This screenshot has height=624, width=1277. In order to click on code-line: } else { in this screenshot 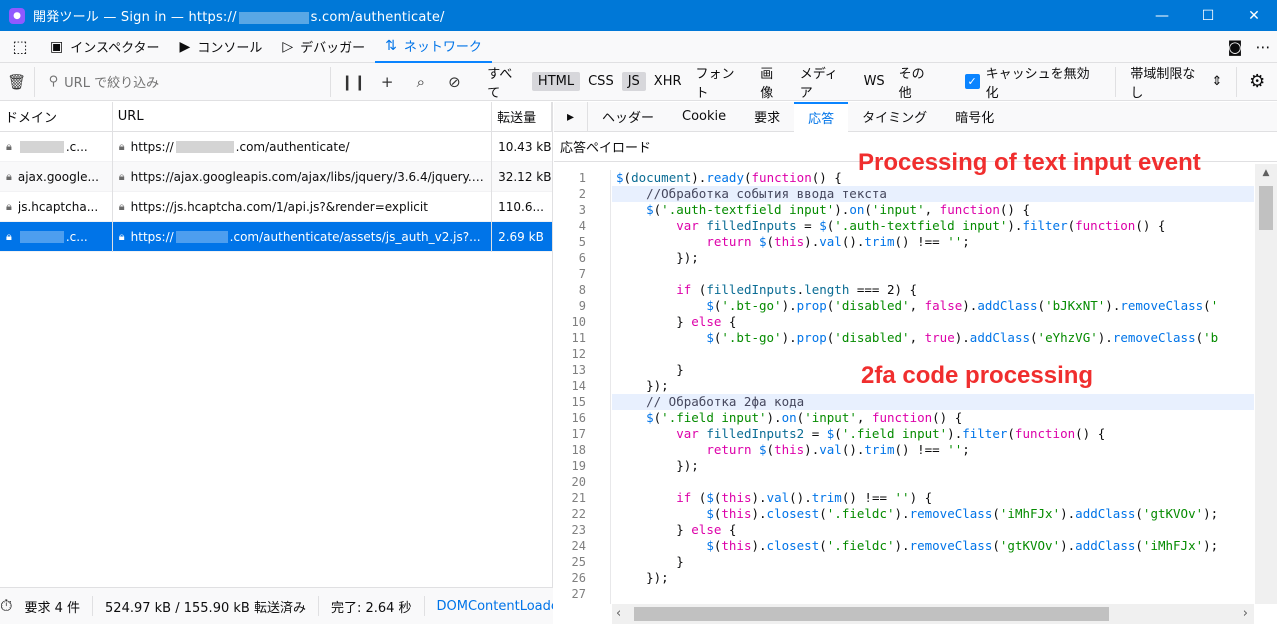, I will do `click(676, 321)`.